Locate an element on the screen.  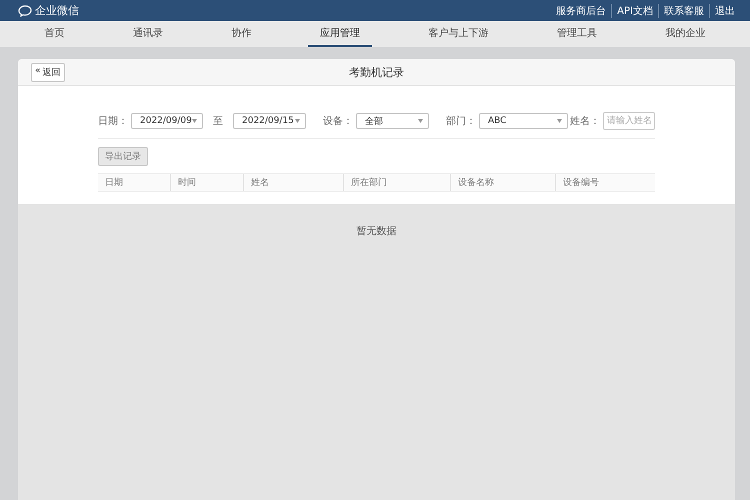
chat-bubble-icon is located at coordinates (25, 10).